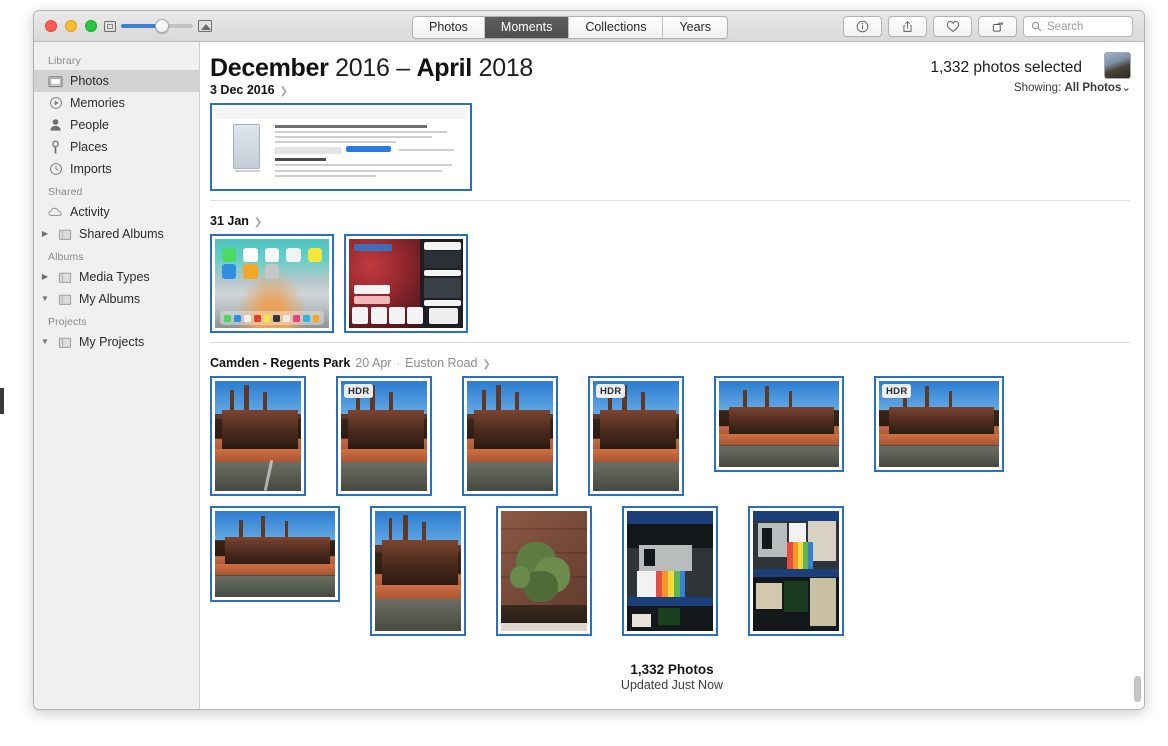  Describe the element at coordinates (116, 234) in the screenshot. I see `sidebar-item-shared-albums: ▶ Shared Albums` at that location.